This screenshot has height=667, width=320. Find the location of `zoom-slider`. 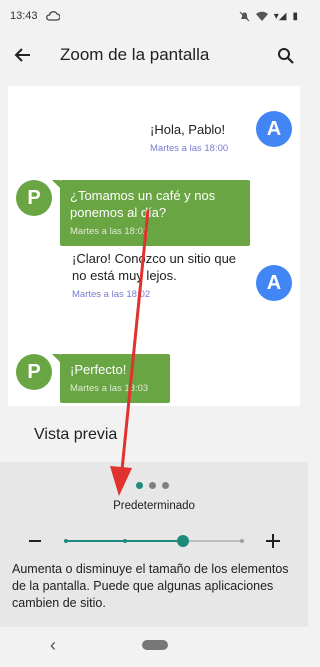

zoom-slider is located at coordinates (154, 541).